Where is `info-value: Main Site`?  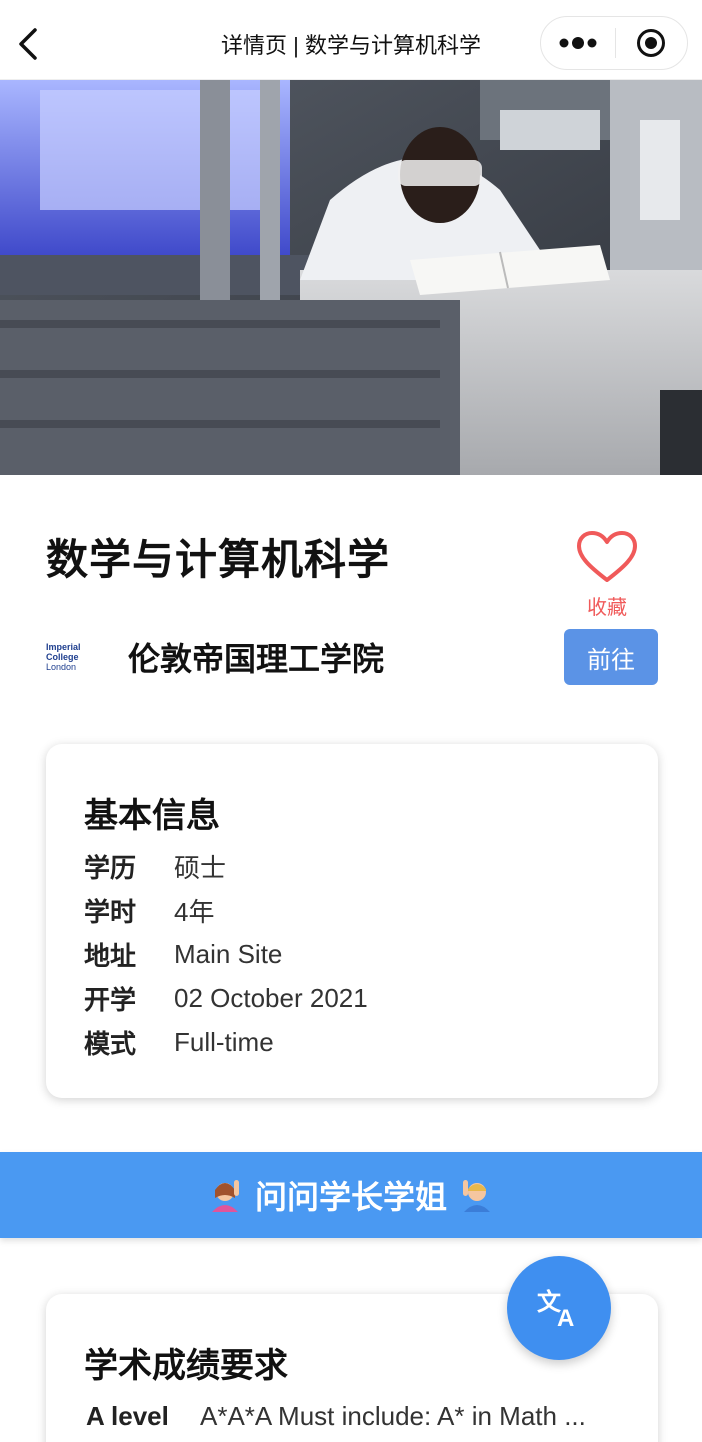
info-value: Main Site is located at coordinates (228, 953).